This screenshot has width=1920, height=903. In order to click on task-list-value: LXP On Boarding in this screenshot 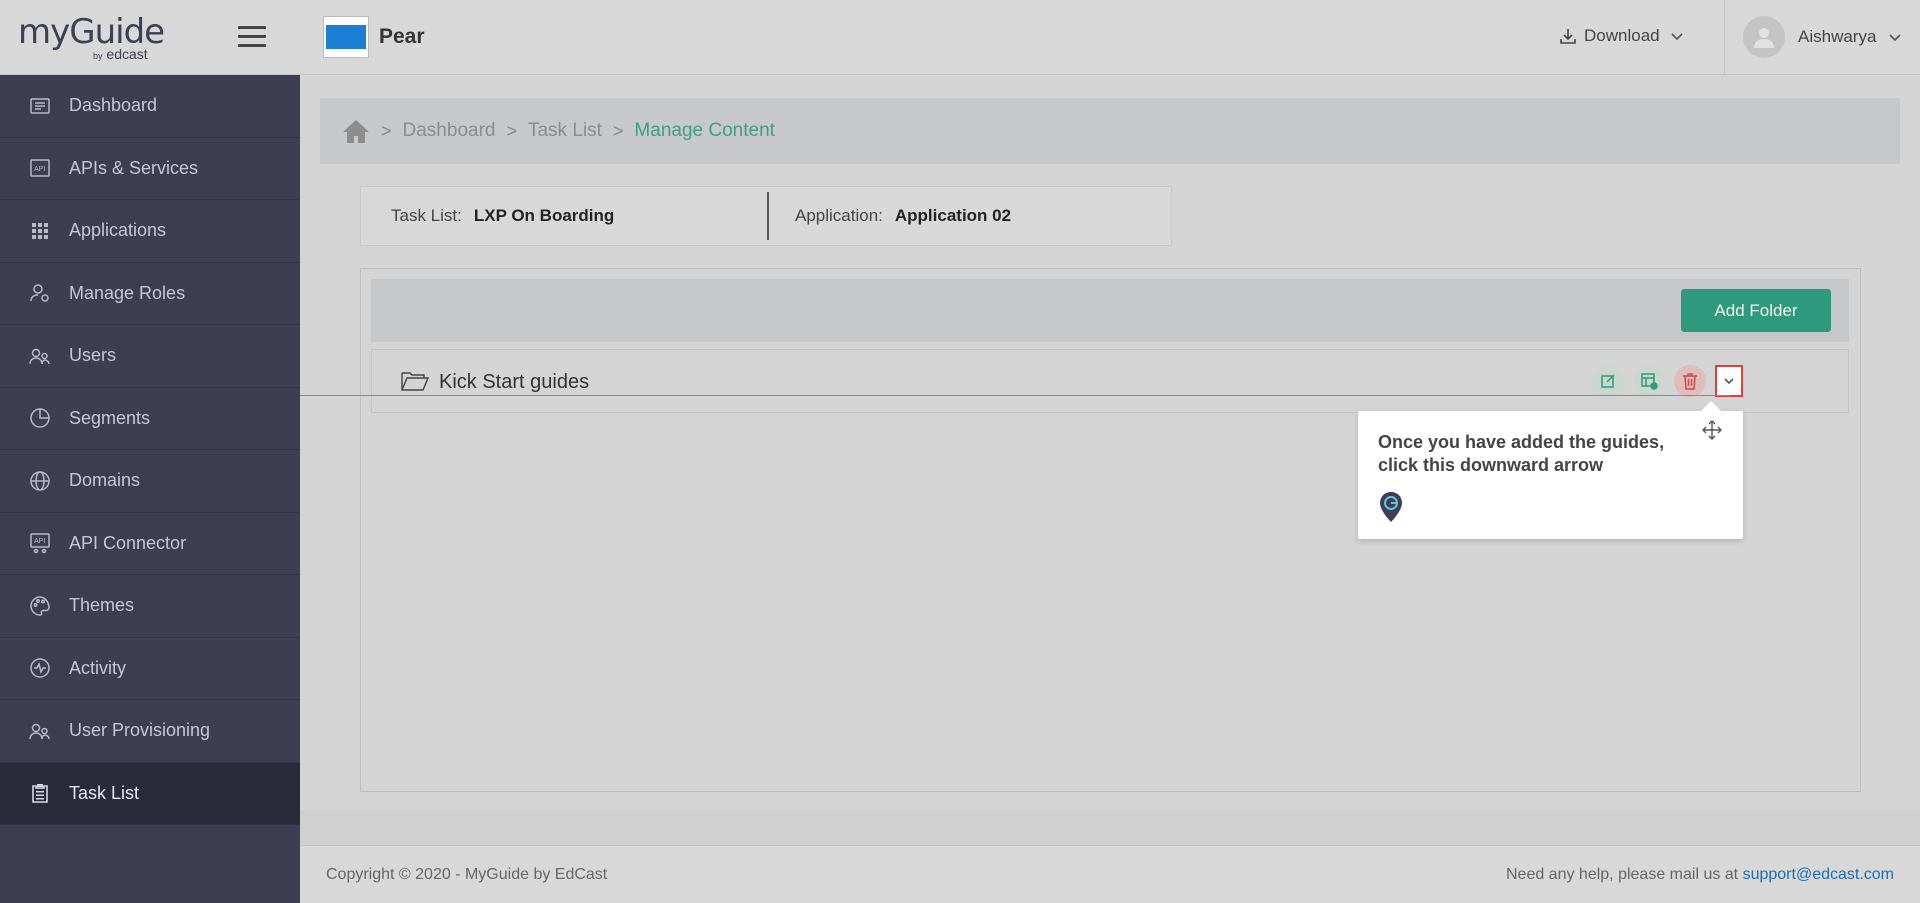, I will do `click(544, 215)`.